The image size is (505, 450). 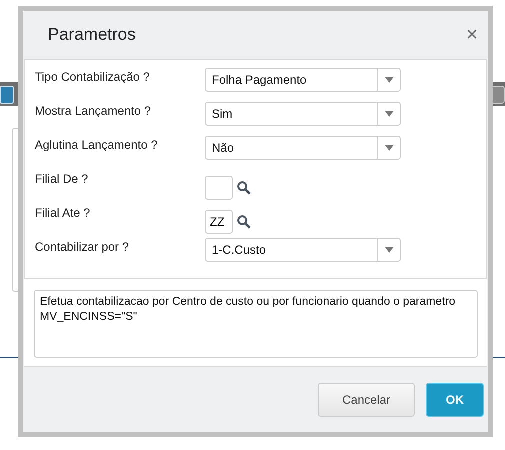 What do you see at coordinates (366, 399) in the screenshot?
I see `cancel-button: Cancelar` at bounding box center [366, 399].